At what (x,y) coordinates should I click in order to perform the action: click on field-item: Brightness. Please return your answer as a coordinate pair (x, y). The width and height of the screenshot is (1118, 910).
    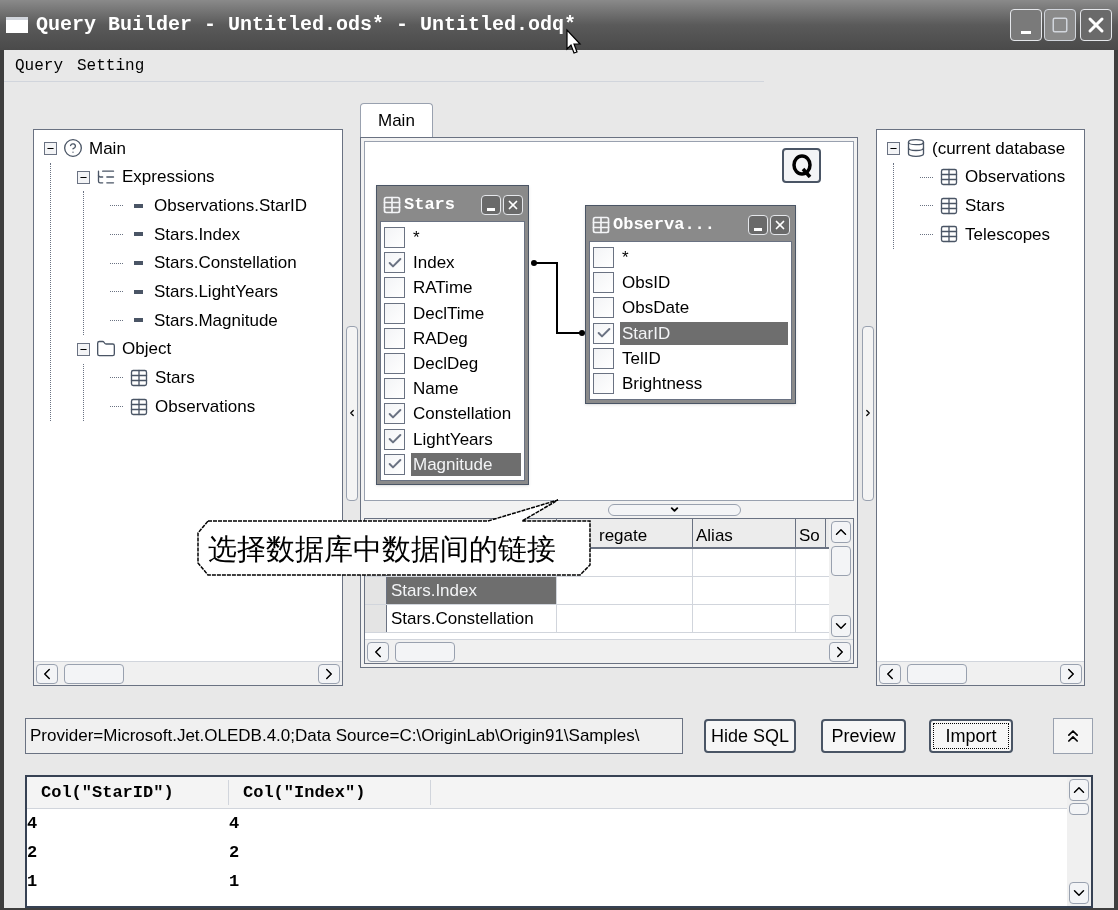
    Looking at the image, I should click on (704, 384).